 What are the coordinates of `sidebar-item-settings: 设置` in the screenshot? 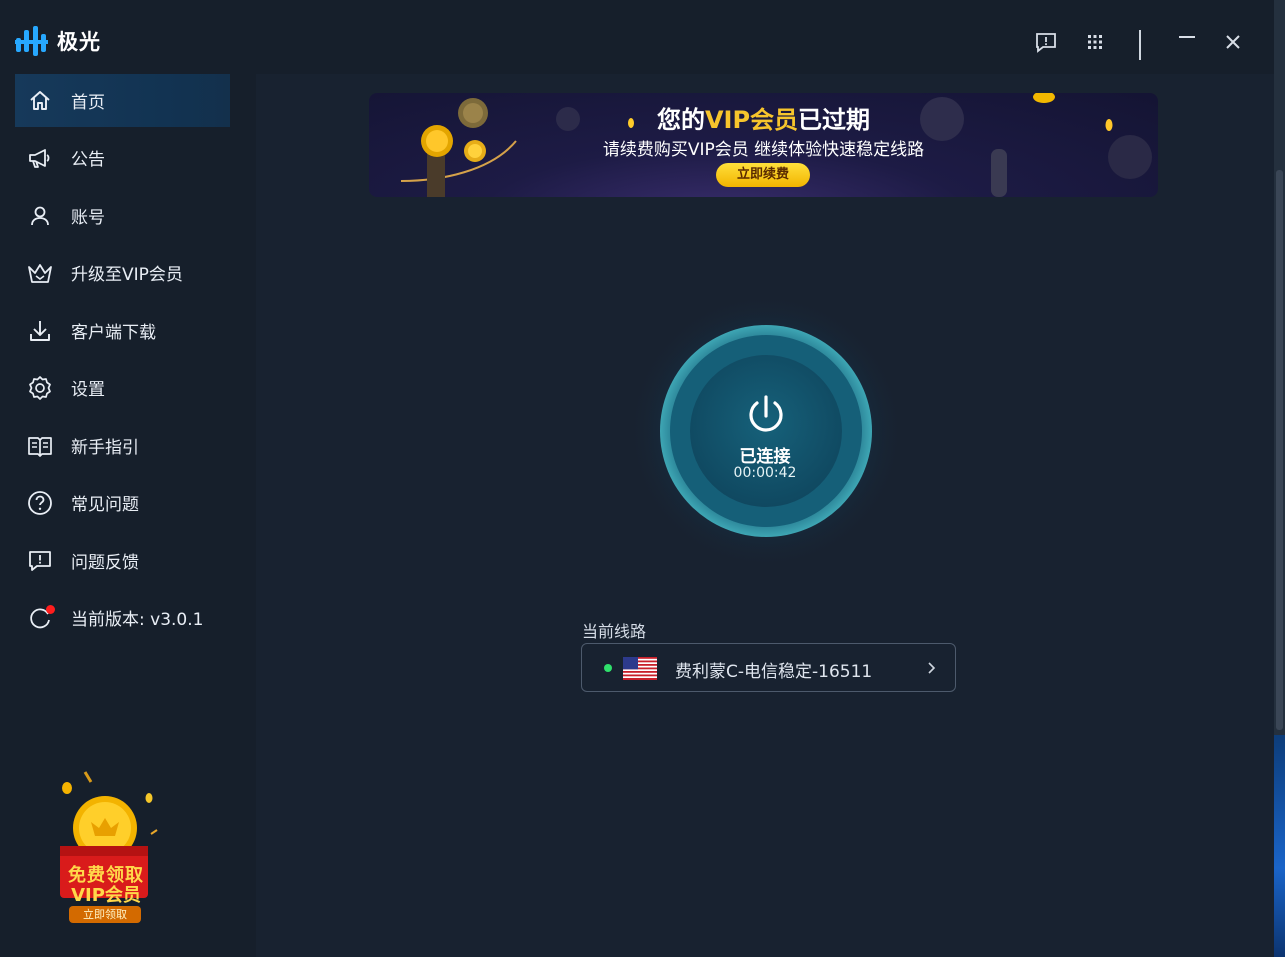 It's located at (122, 387).